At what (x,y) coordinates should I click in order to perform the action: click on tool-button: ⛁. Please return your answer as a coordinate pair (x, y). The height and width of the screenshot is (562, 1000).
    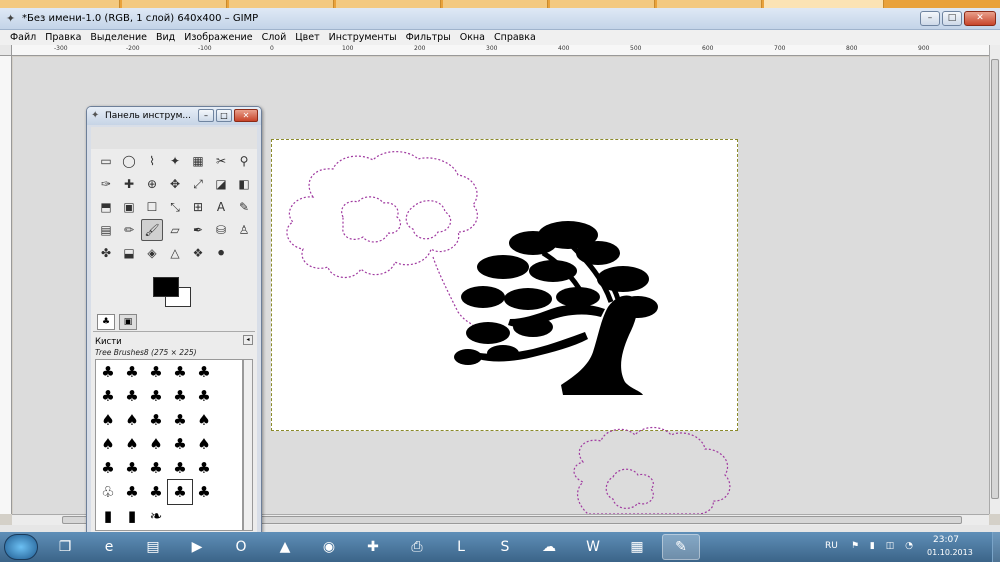
    Looking at the image, I should click on (221, 230).